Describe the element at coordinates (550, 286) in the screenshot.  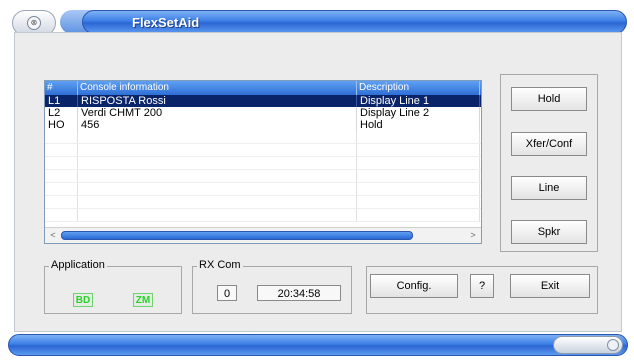
I see `exit-button: Exit` at that location.